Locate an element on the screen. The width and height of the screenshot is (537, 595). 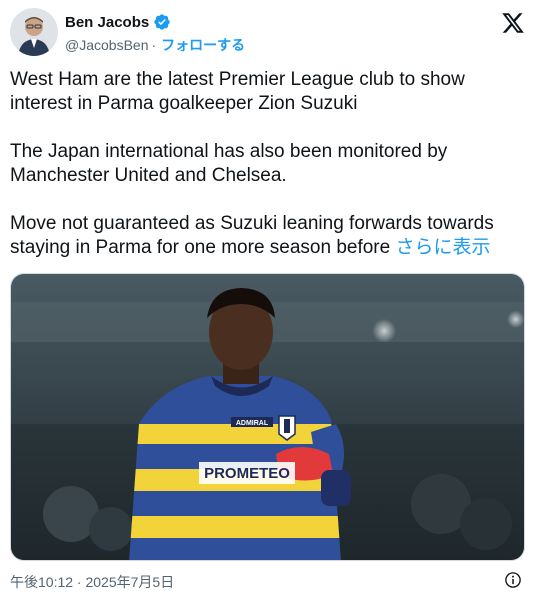
x-logo-icon is located at coordinates (513, 23).